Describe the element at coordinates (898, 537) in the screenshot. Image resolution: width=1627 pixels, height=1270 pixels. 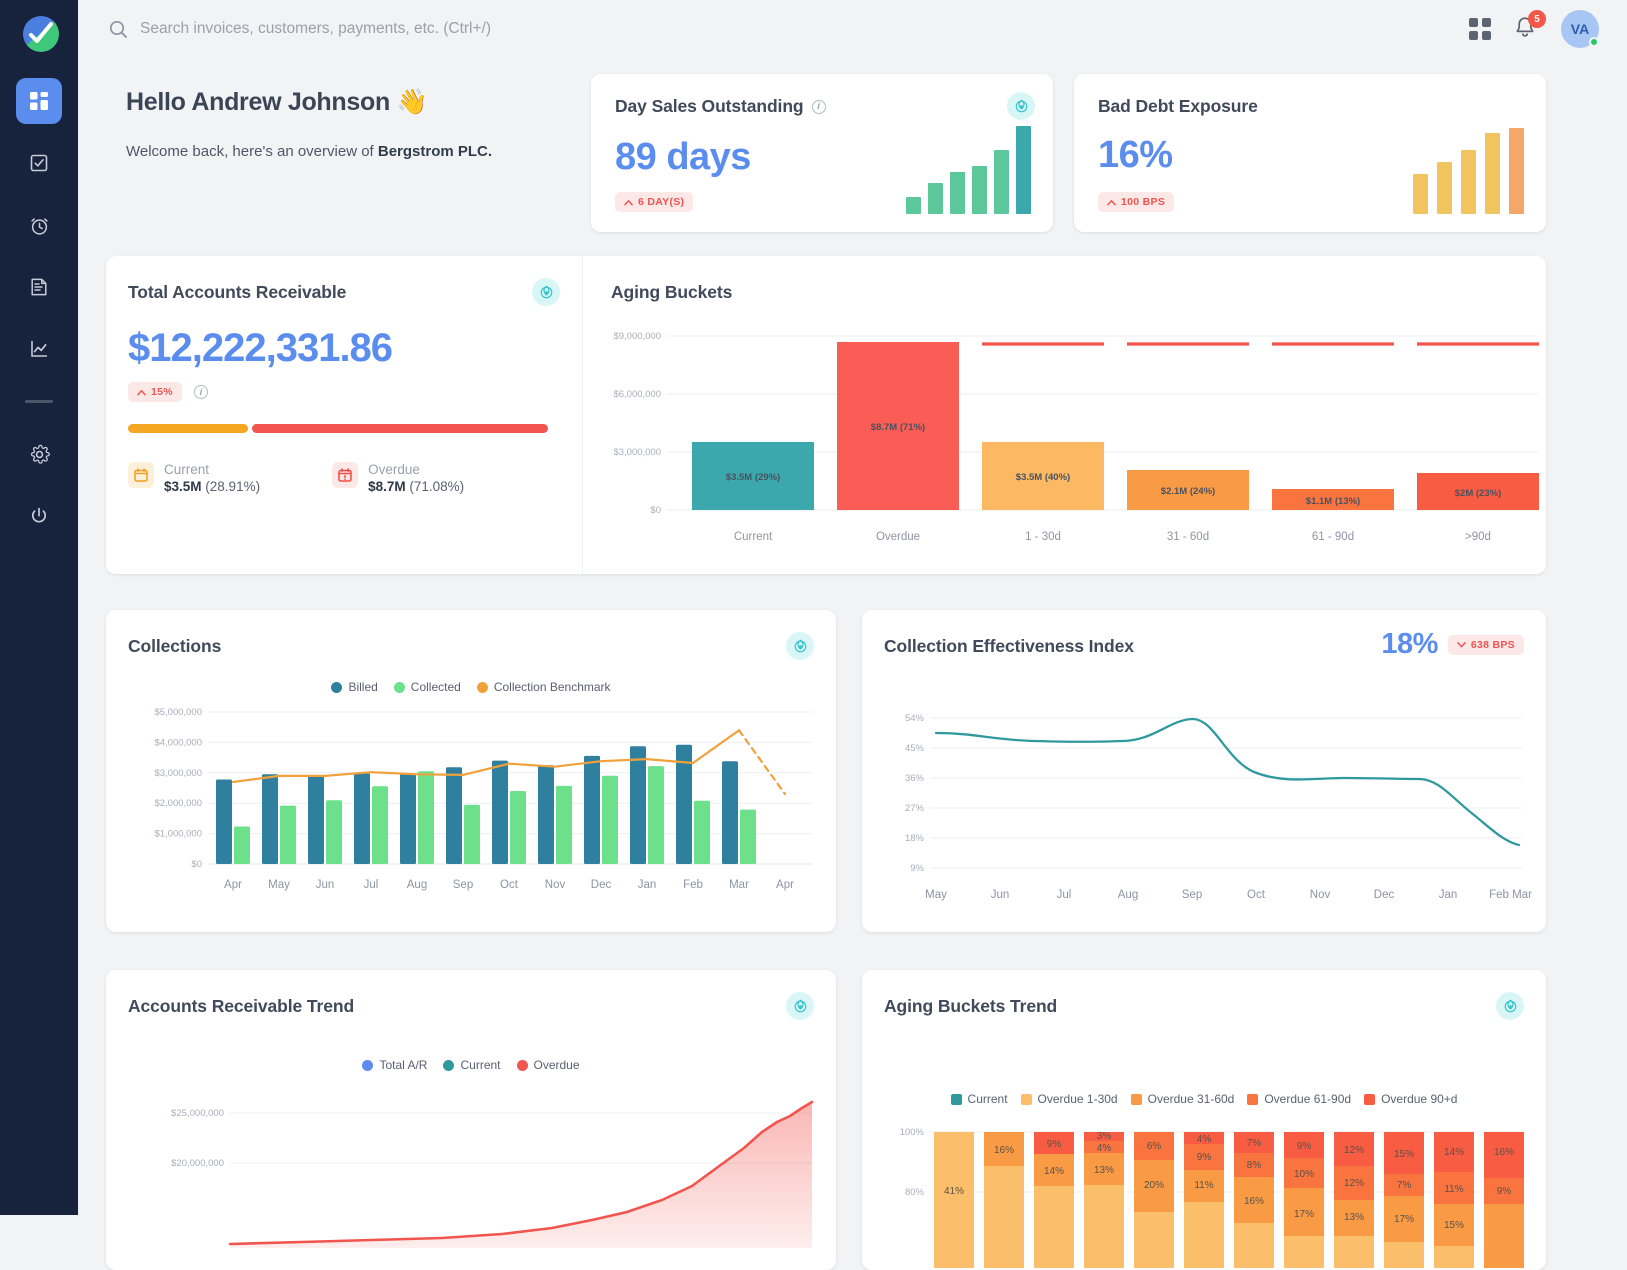
I see `aging-xtick-overdue: Overdue` at that location.